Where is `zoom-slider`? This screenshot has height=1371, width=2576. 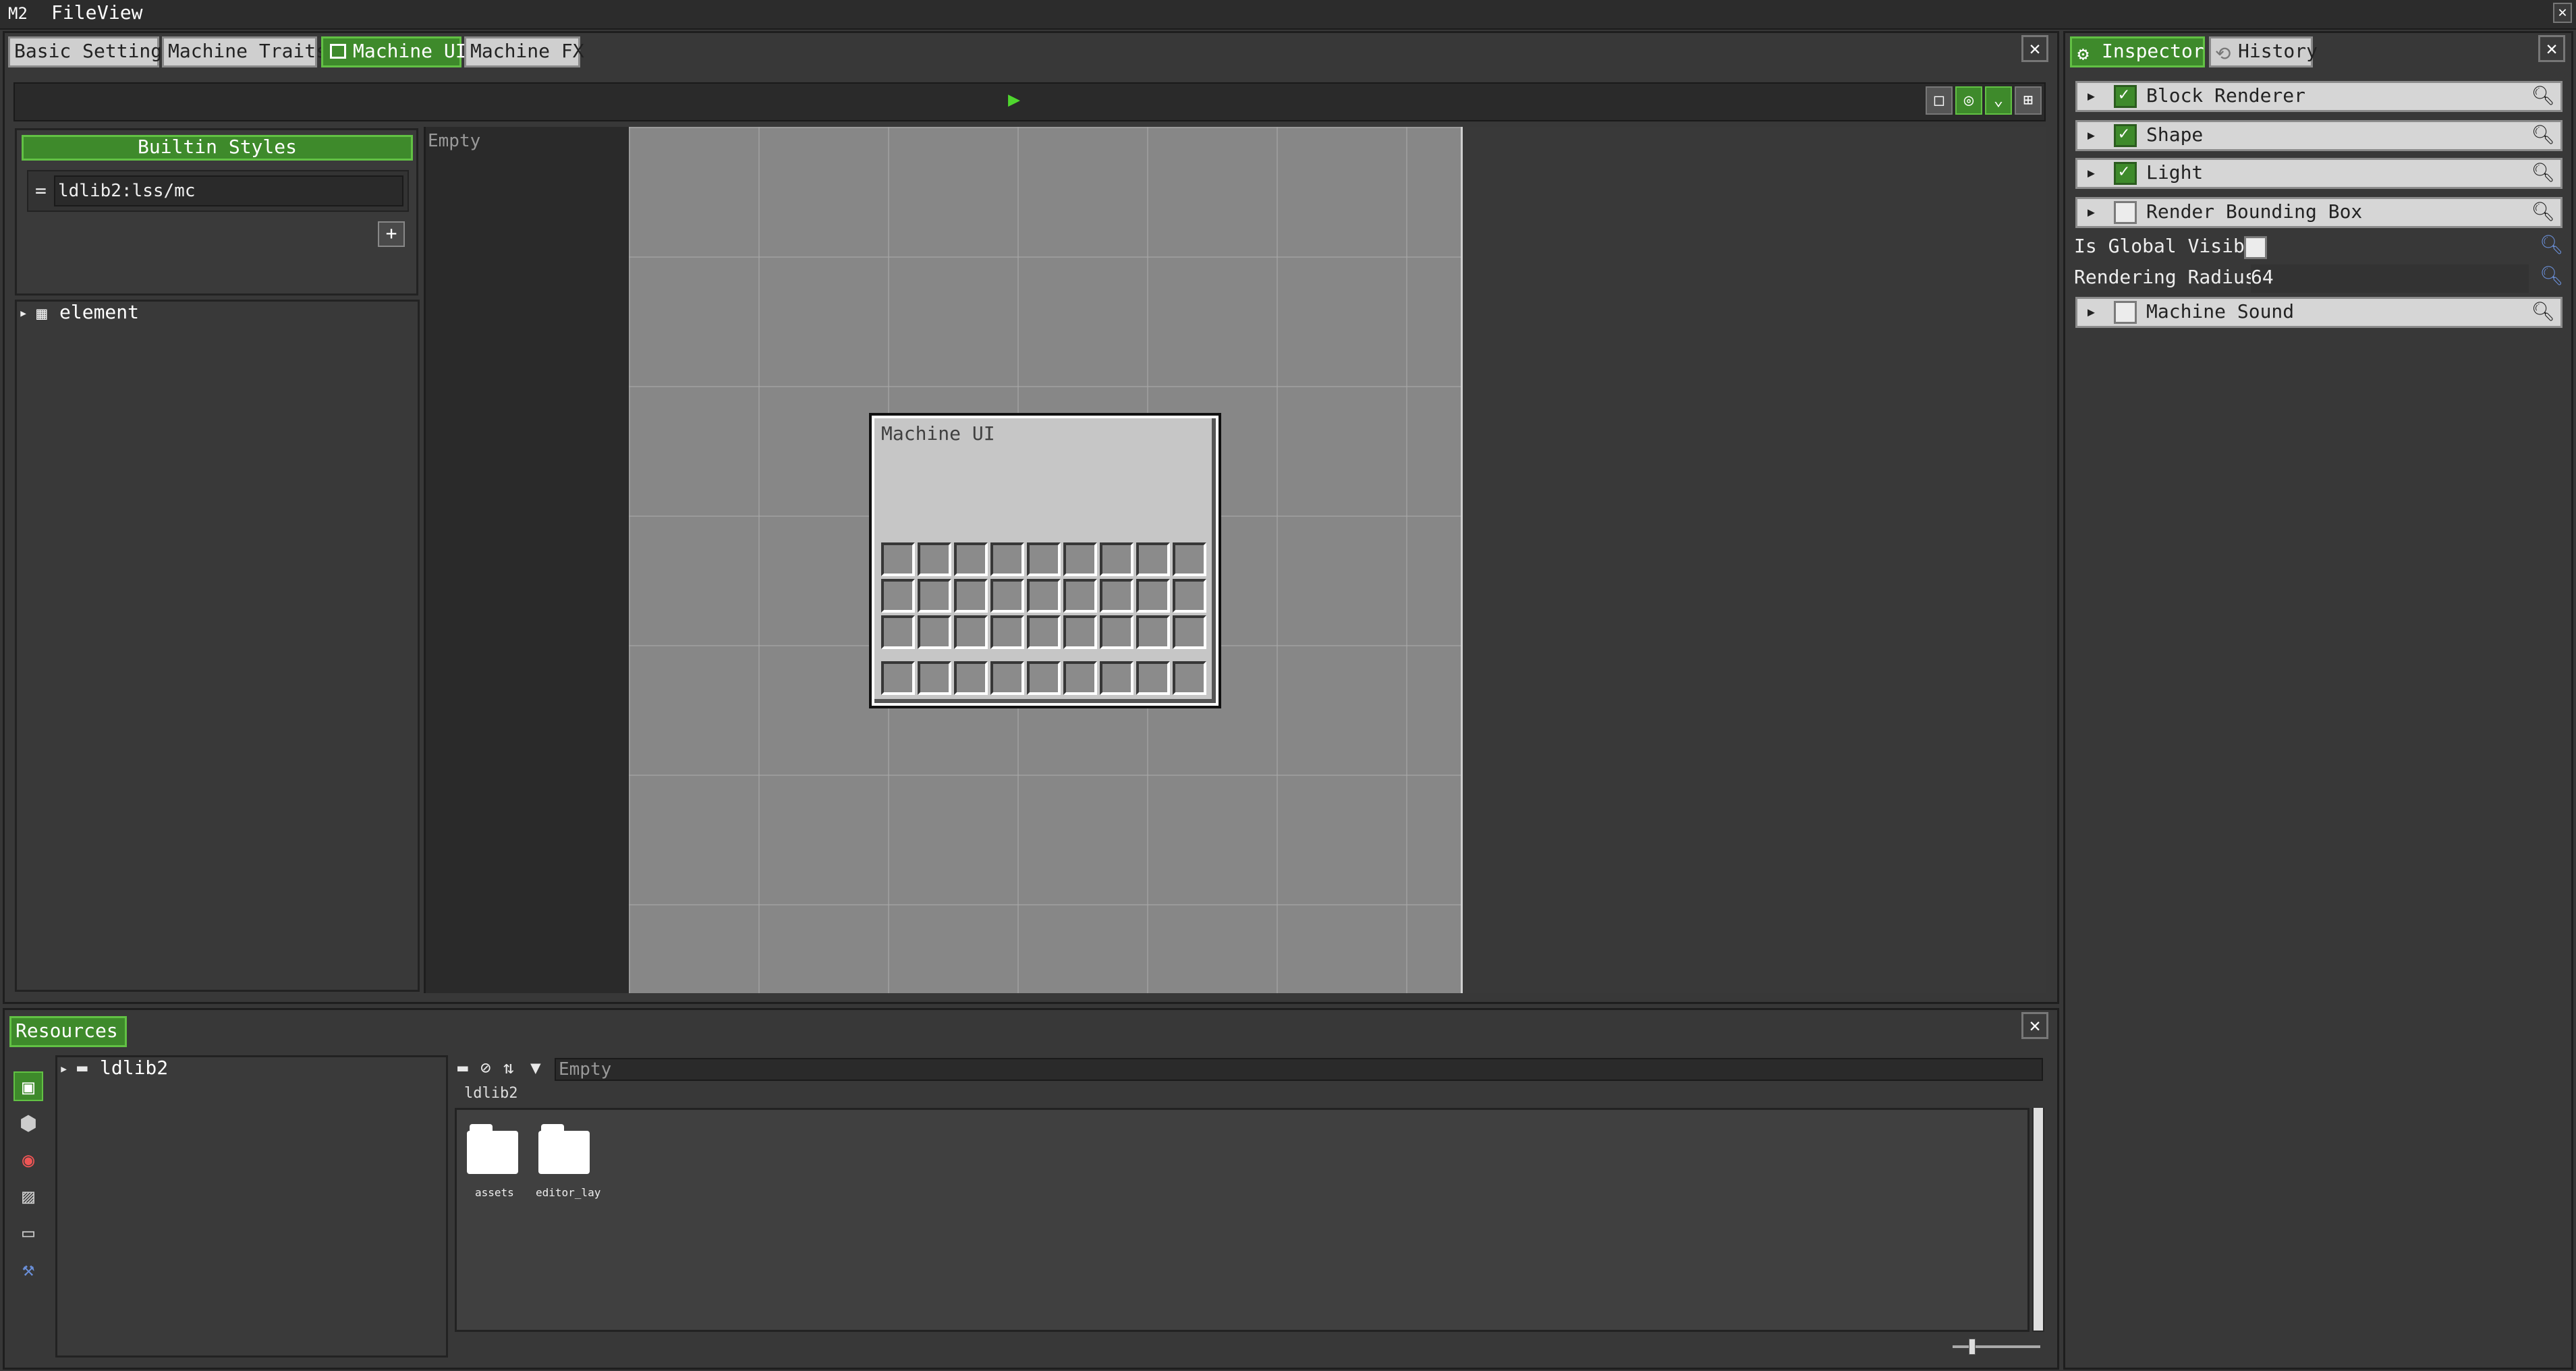 zoom-slider is located at coordinates (1996, 1346).